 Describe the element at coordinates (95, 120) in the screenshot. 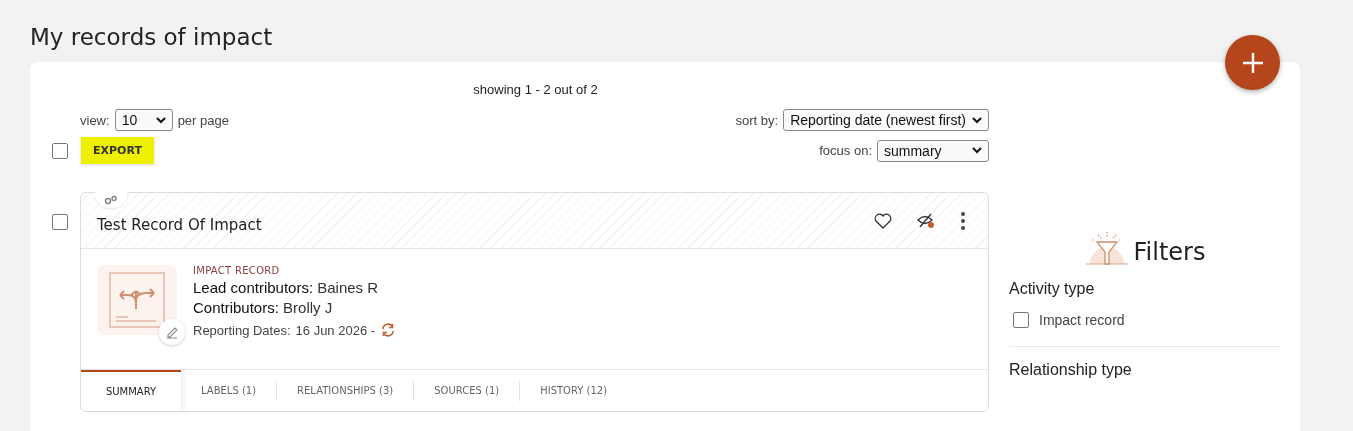

I see `view-label: view:` at that location.